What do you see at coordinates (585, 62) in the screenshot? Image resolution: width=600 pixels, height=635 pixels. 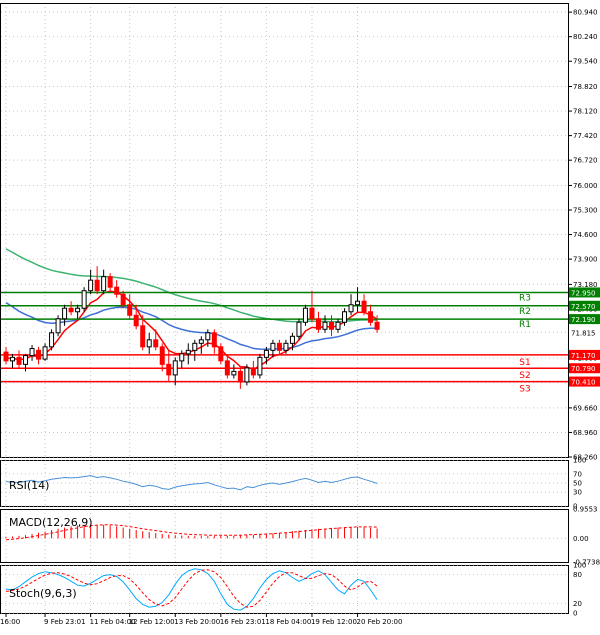 I see `price-y-tick-label: 79.540` at bounding box center [585, 62].